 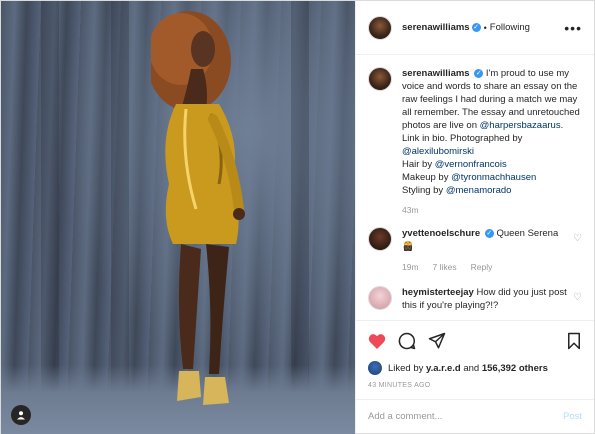 What do you see at coordinates (520, 125) in the screenshot?
I see `mention-link: @harpersbazaarus` at bounding box center [520, 125].